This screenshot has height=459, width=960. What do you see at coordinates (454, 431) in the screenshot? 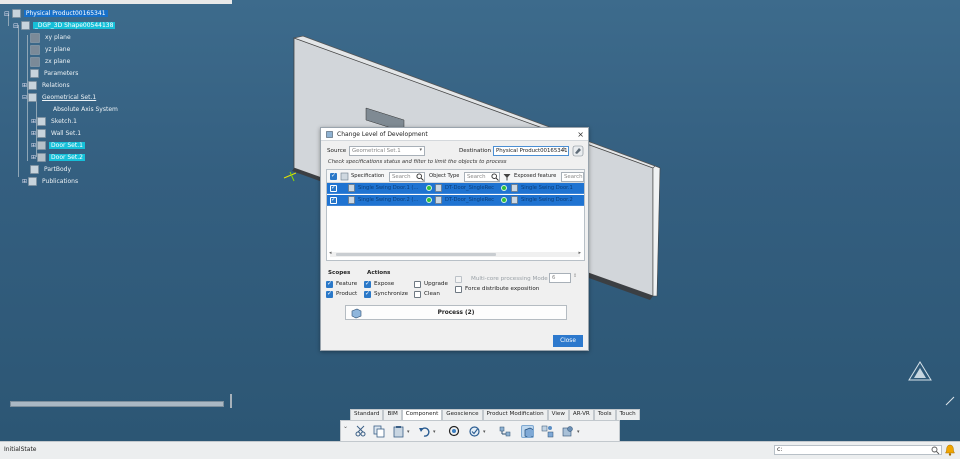
I see `zoom-fit-icon` at bounding box center [454, 431].